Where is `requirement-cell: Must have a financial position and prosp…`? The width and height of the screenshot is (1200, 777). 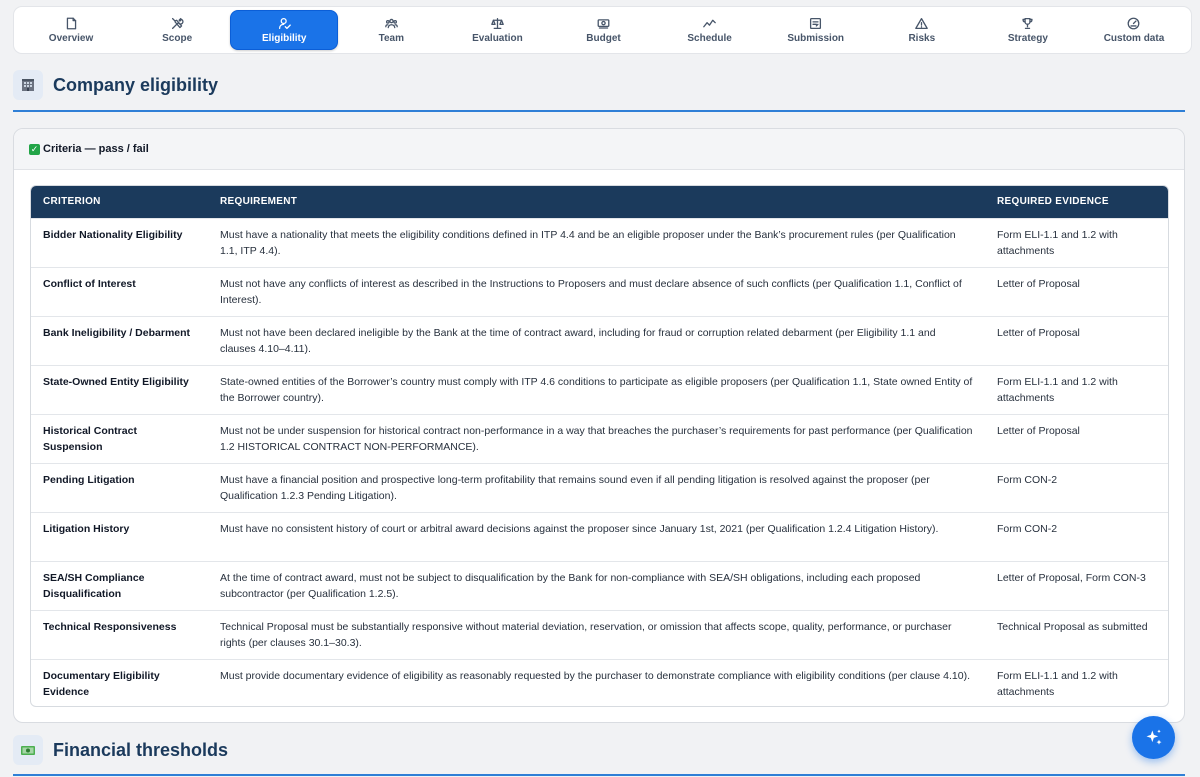 requirement-cell: Must have a financial position and prosp… is located at coordinates (575, 487).